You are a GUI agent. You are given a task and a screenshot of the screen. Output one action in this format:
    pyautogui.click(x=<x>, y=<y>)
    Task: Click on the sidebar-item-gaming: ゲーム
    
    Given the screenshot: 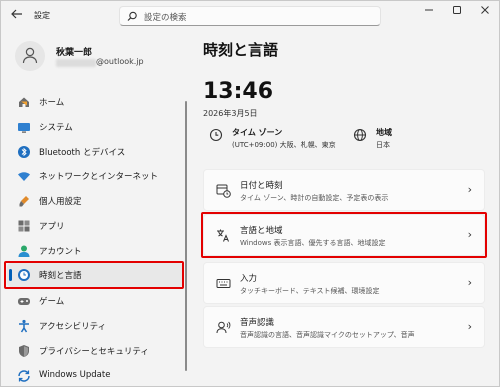 What is the action you would take?
    pyautogui.click(x=95, y=301)
    